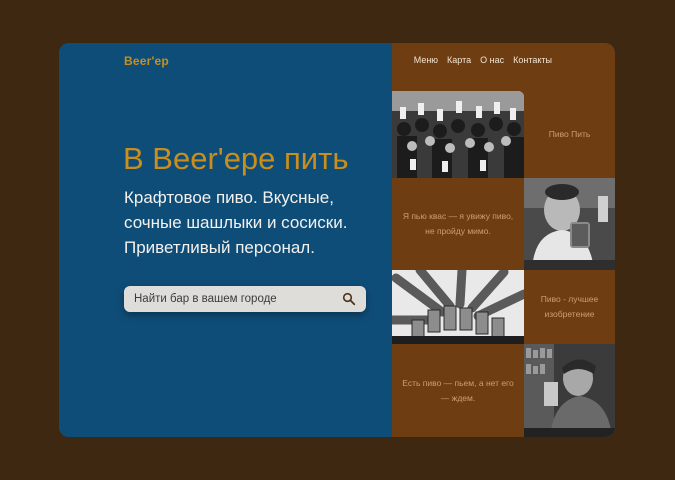  Describe the element at coordinates (458, 134) in the screenshot. I see `photo-crowd-toast` at that location.